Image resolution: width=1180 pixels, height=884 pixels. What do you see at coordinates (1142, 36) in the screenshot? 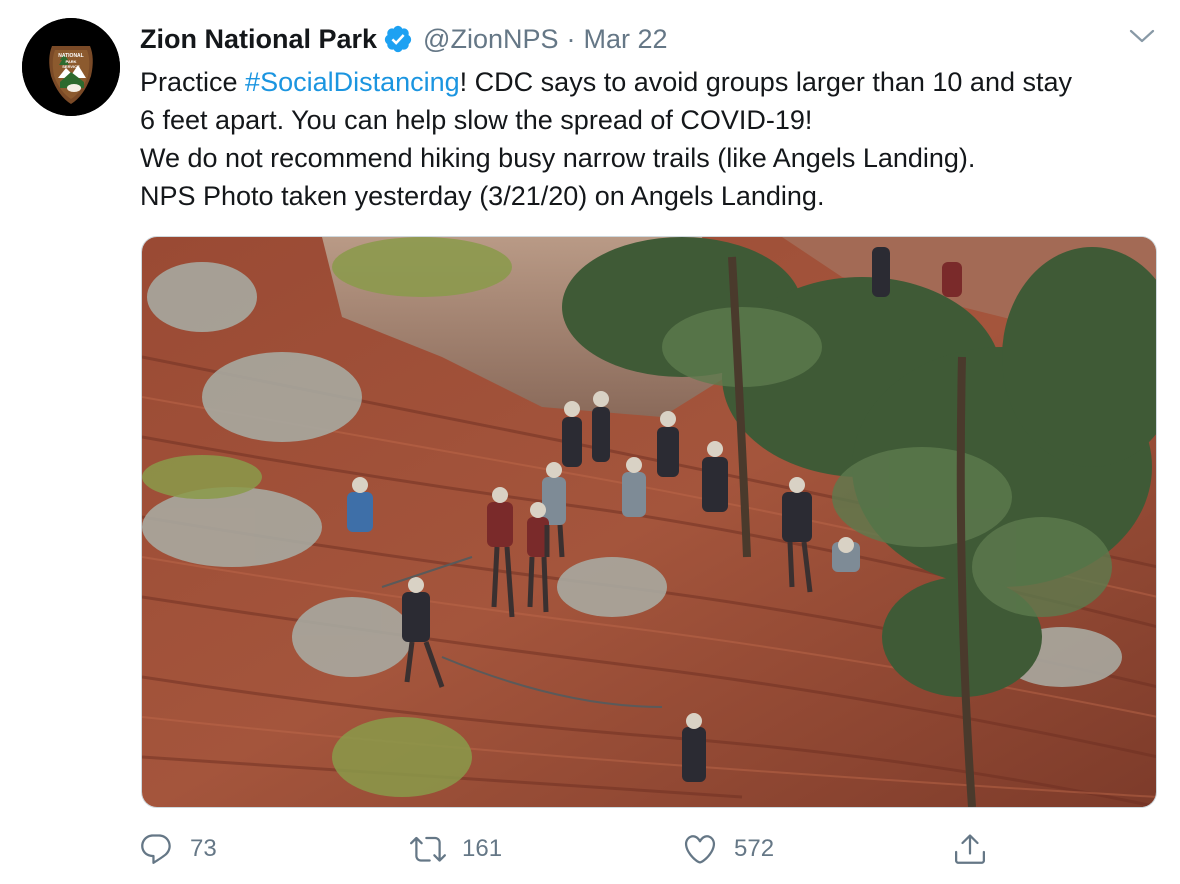
I see `chevron-down-icon` at bounding box center [1142, 36].